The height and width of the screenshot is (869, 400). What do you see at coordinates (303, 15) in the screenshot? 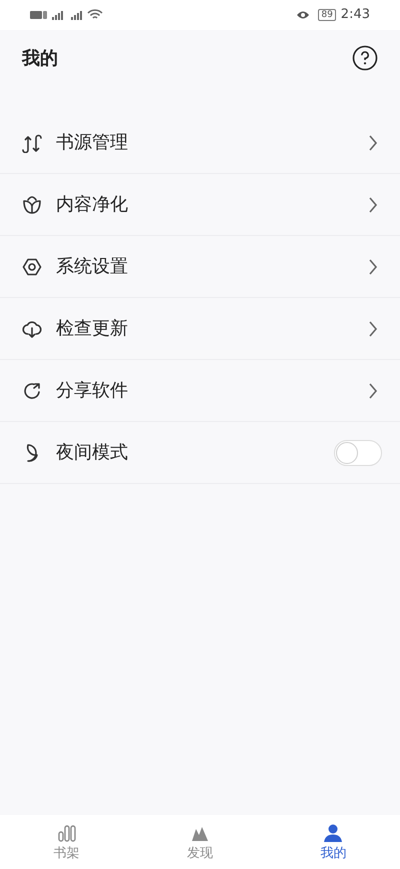
I see `eye-icon` at bounding box center [303, 15].